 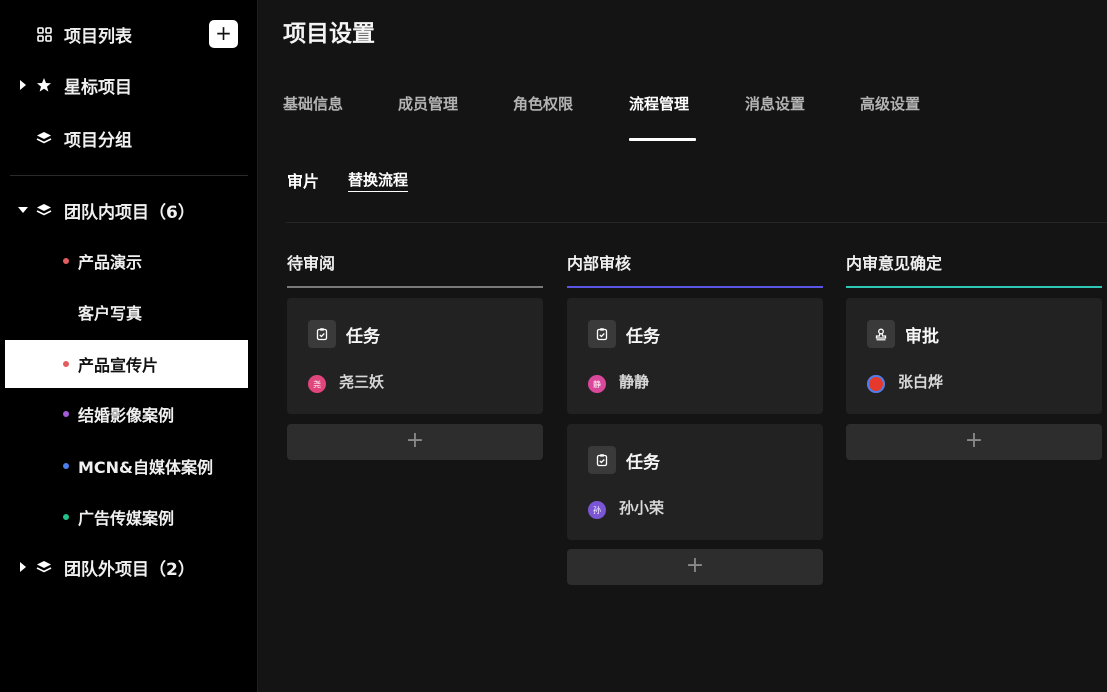 What do you see at coordinates (662, 139) in the screenshot?
I see `active-tab-indicator` at bounding box center [662, 139].